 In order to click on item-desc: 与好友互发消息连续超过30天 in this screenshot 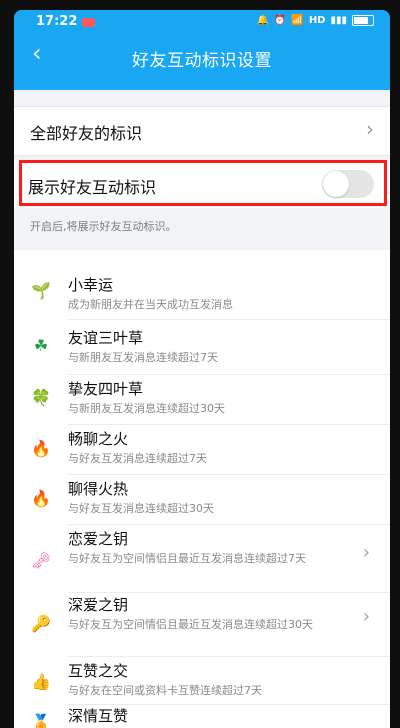, I will do `click(141, 508)`.